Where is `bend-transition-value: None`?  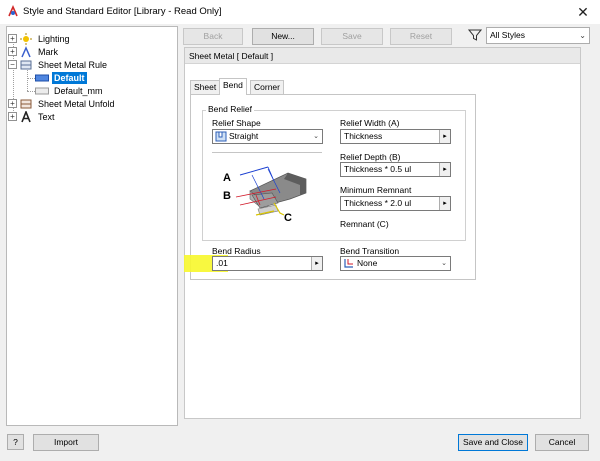 bend-transition-value: None is located at coordinates (367, 263).